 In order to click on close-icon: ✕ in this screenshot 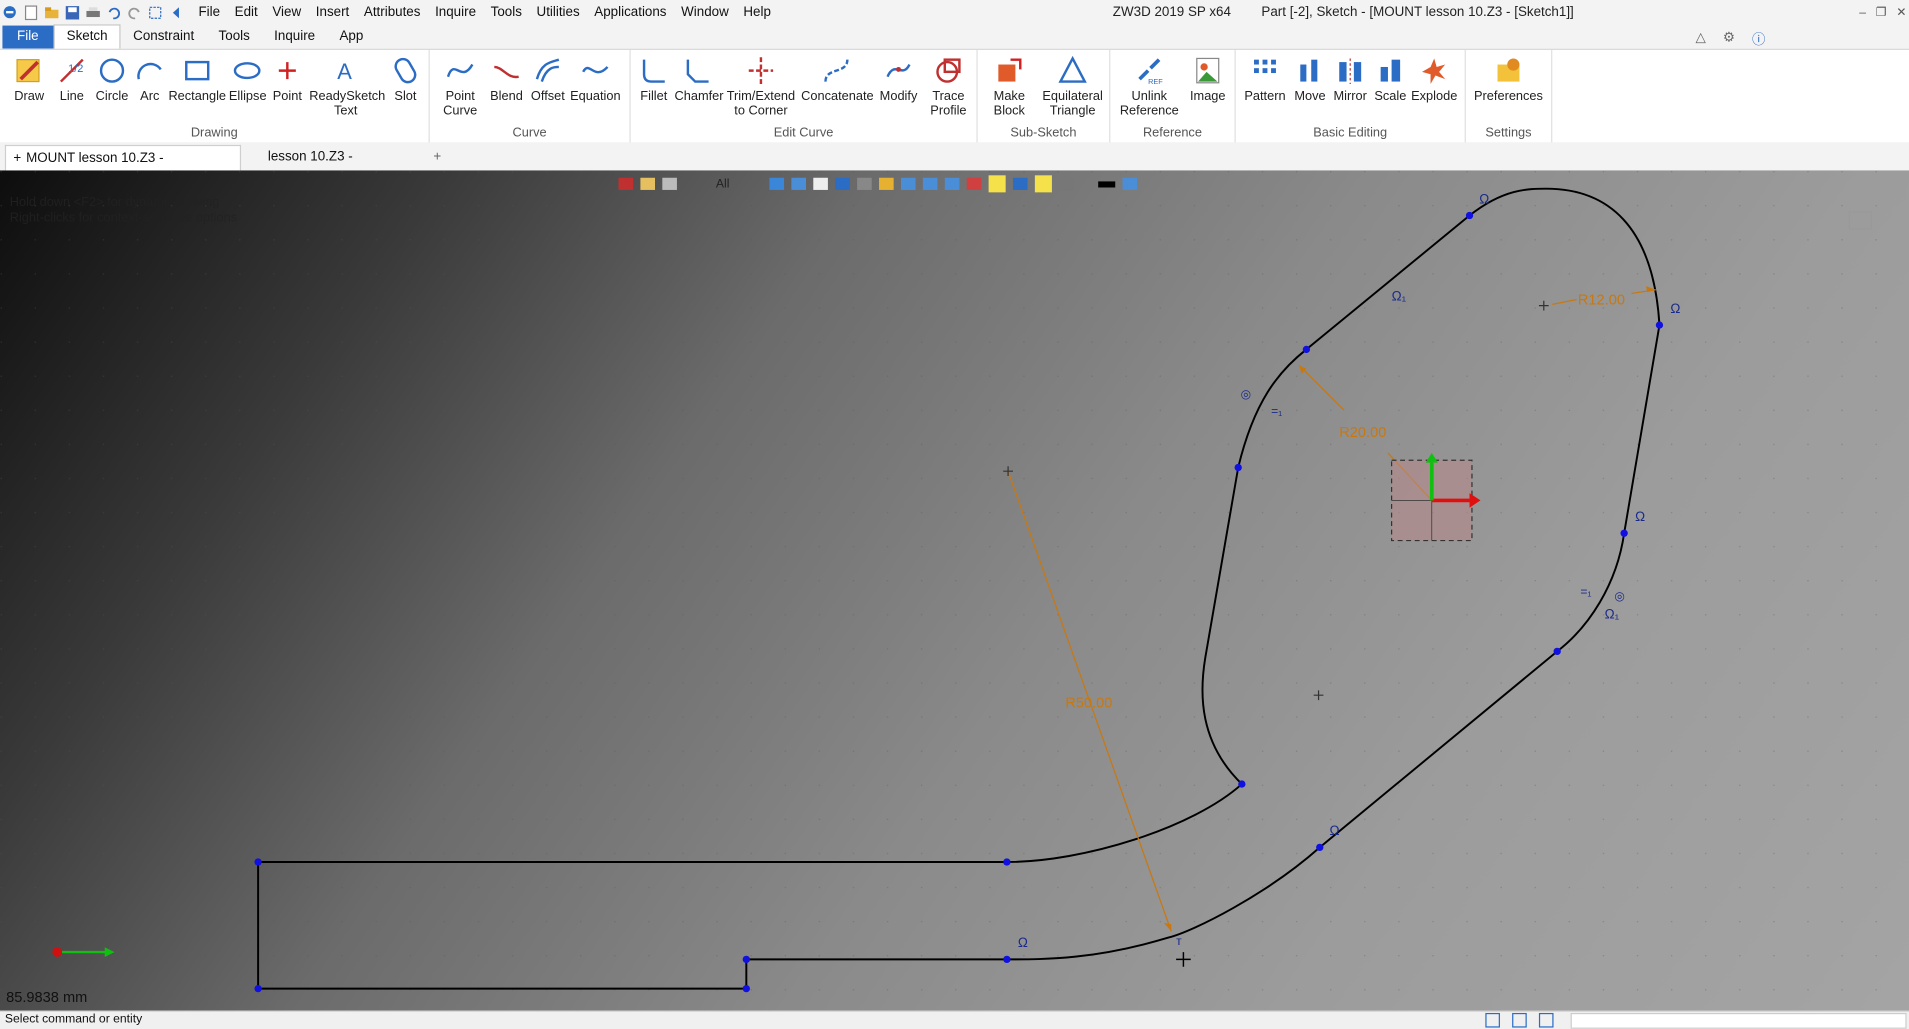, I will do `click(1901, 13)`.